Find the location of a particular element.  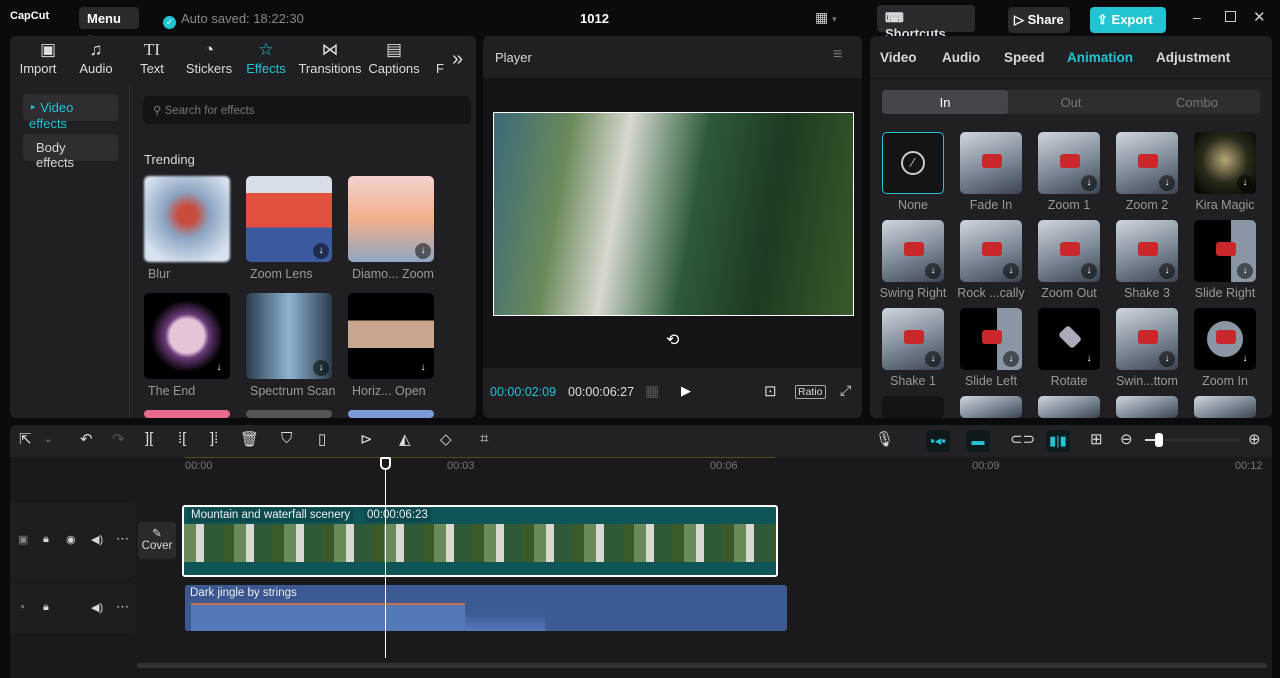

tab-audio: Audio is located at coordinates (96, 68).